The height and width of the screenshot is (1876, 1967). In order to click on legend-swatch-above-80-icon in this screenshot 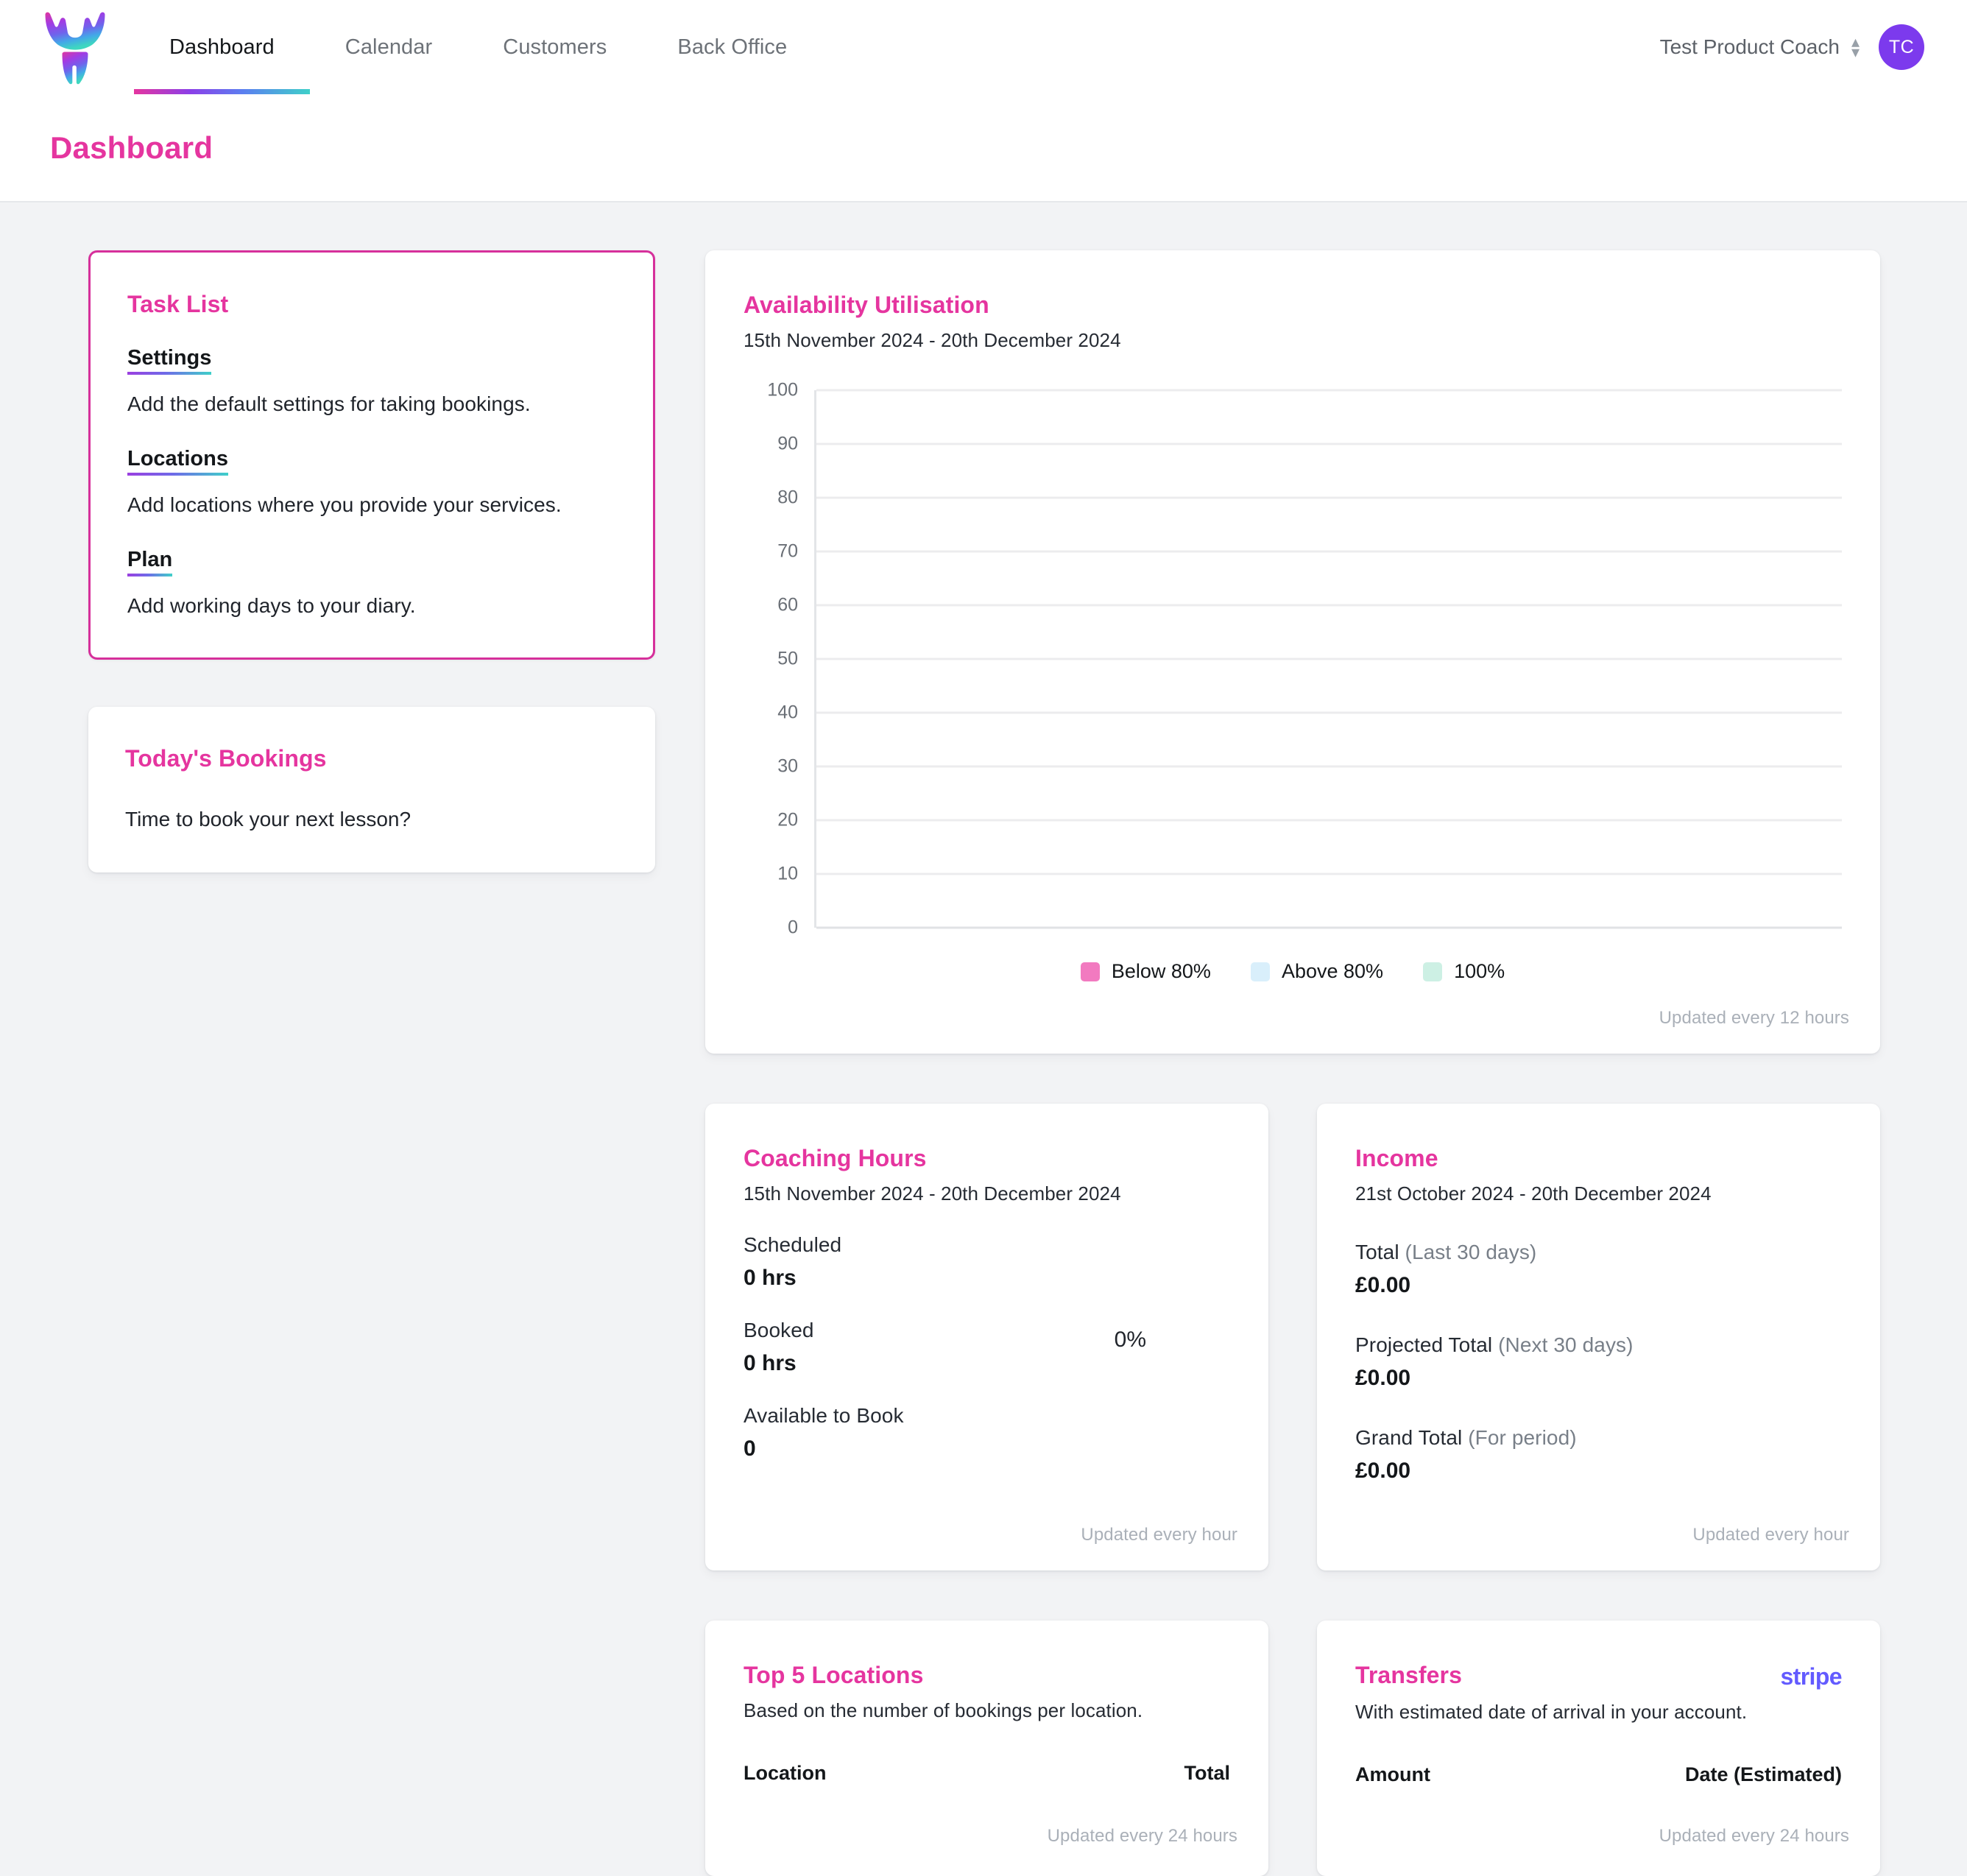, I will do `click(1260, 972)`.